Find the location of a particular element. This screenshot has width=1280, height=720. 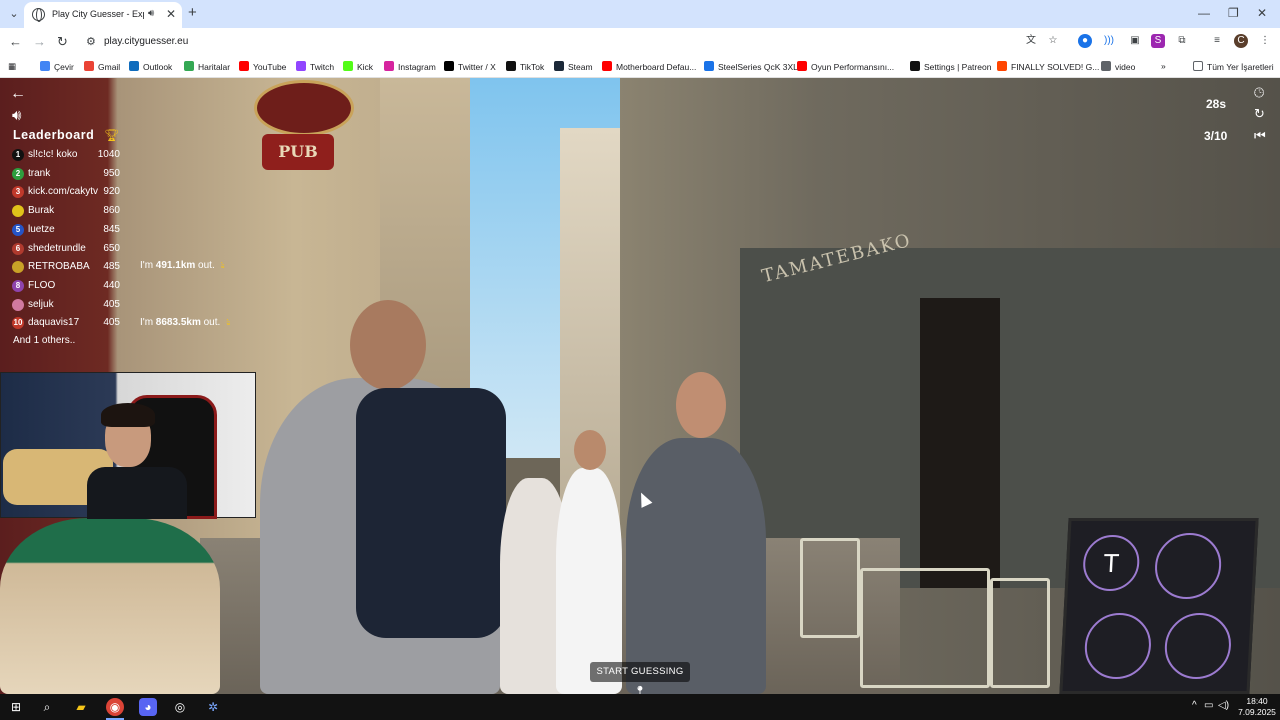

all-bookmarks: Tüm Yer İşaretleri is located at coordinates (1233, 66).